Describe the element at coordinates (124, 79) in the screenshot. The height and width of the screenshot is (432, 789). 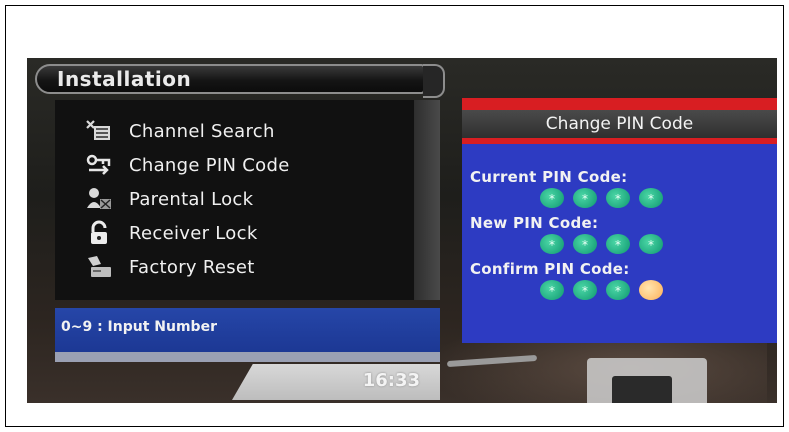
I see `page-title: Installation` at that location.